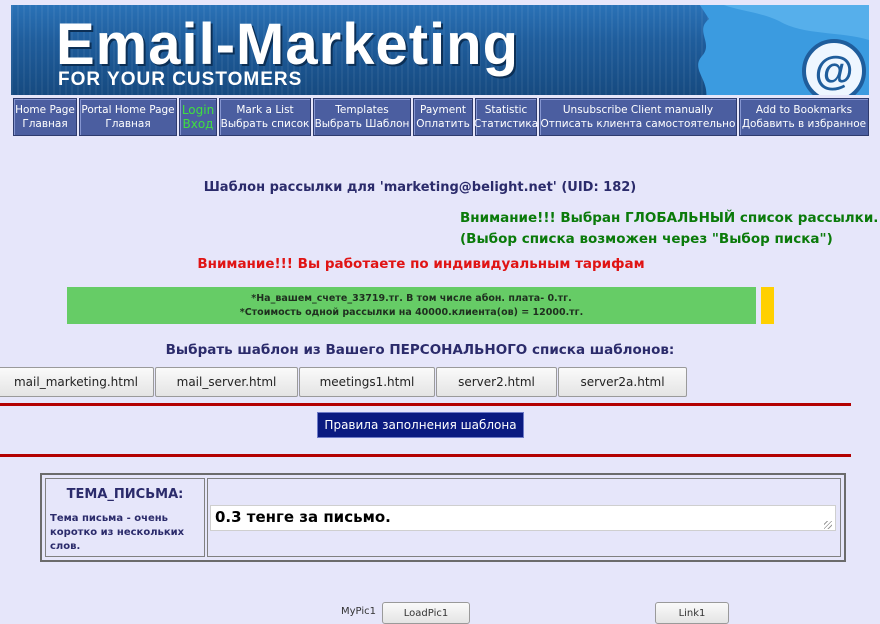 The width and height of the screenshot is (880, 624). What do you see at coordinates (833, 71) in the screenshot?
I see `at-symbol: @` at bounding box center [833, 71].